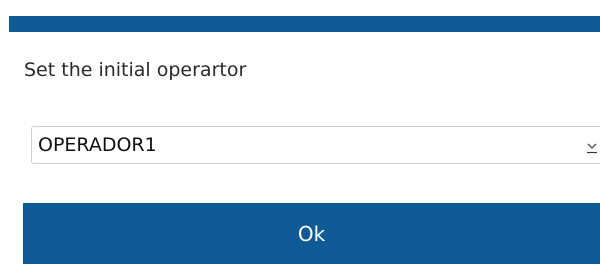  What do you see at coordinates (592, 146) in the screenshot?
I see `chevron-down-icon` at bounding box center [592, 146].